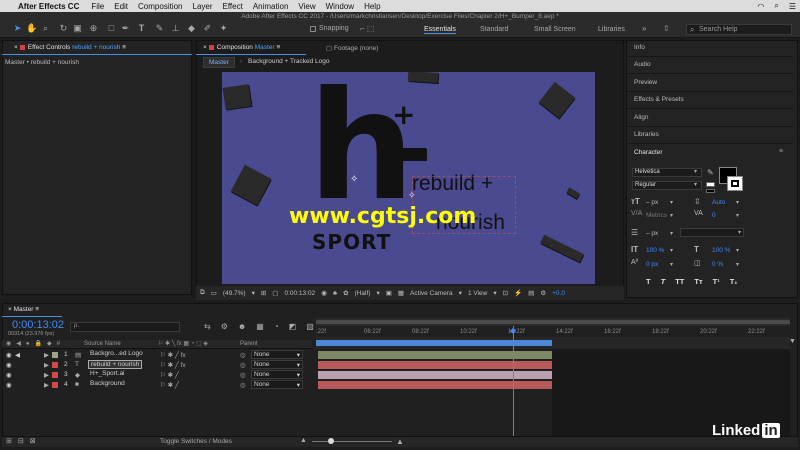 This screenshot has height=450, width=800. What do you see at coordinates (38, 325) in the screenshot?
I see `timeline-timecode: 0:00:13:02` at bounding box center [38, 325].